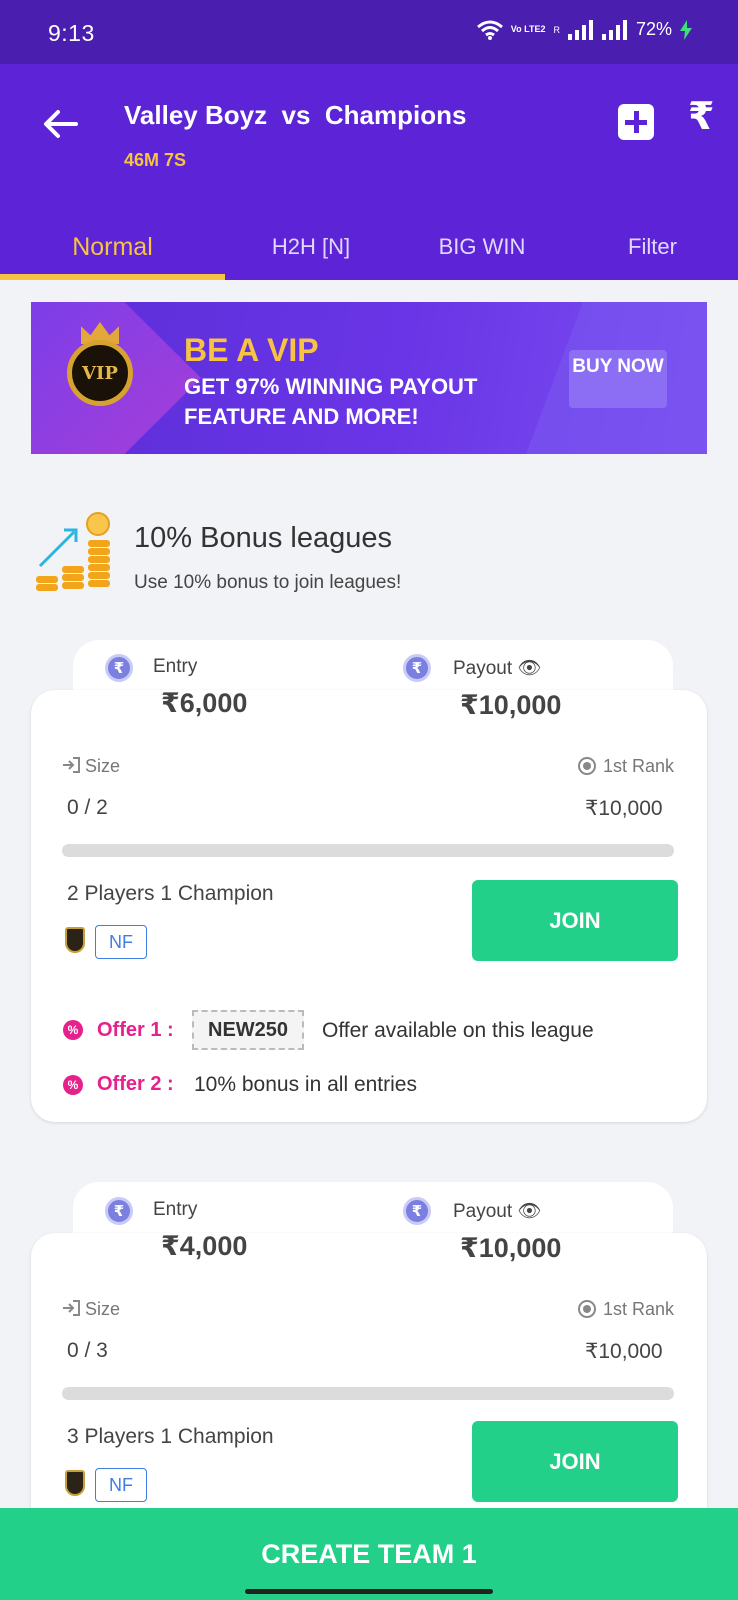 Image resolution: width=738 pixels, height=1600 pixels. I want to click on buy-now-button: BUY NOW, so click(618, 379).